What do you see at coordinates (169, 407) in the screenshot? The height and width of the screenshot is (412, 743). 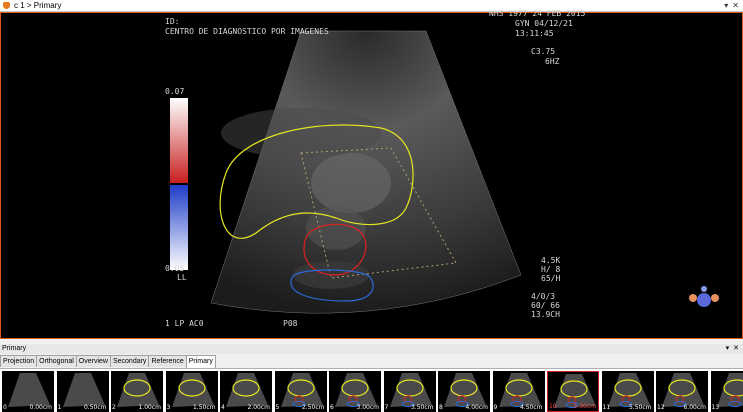 I see `thumbnail-index: 3` at bounding box center [169, 407].